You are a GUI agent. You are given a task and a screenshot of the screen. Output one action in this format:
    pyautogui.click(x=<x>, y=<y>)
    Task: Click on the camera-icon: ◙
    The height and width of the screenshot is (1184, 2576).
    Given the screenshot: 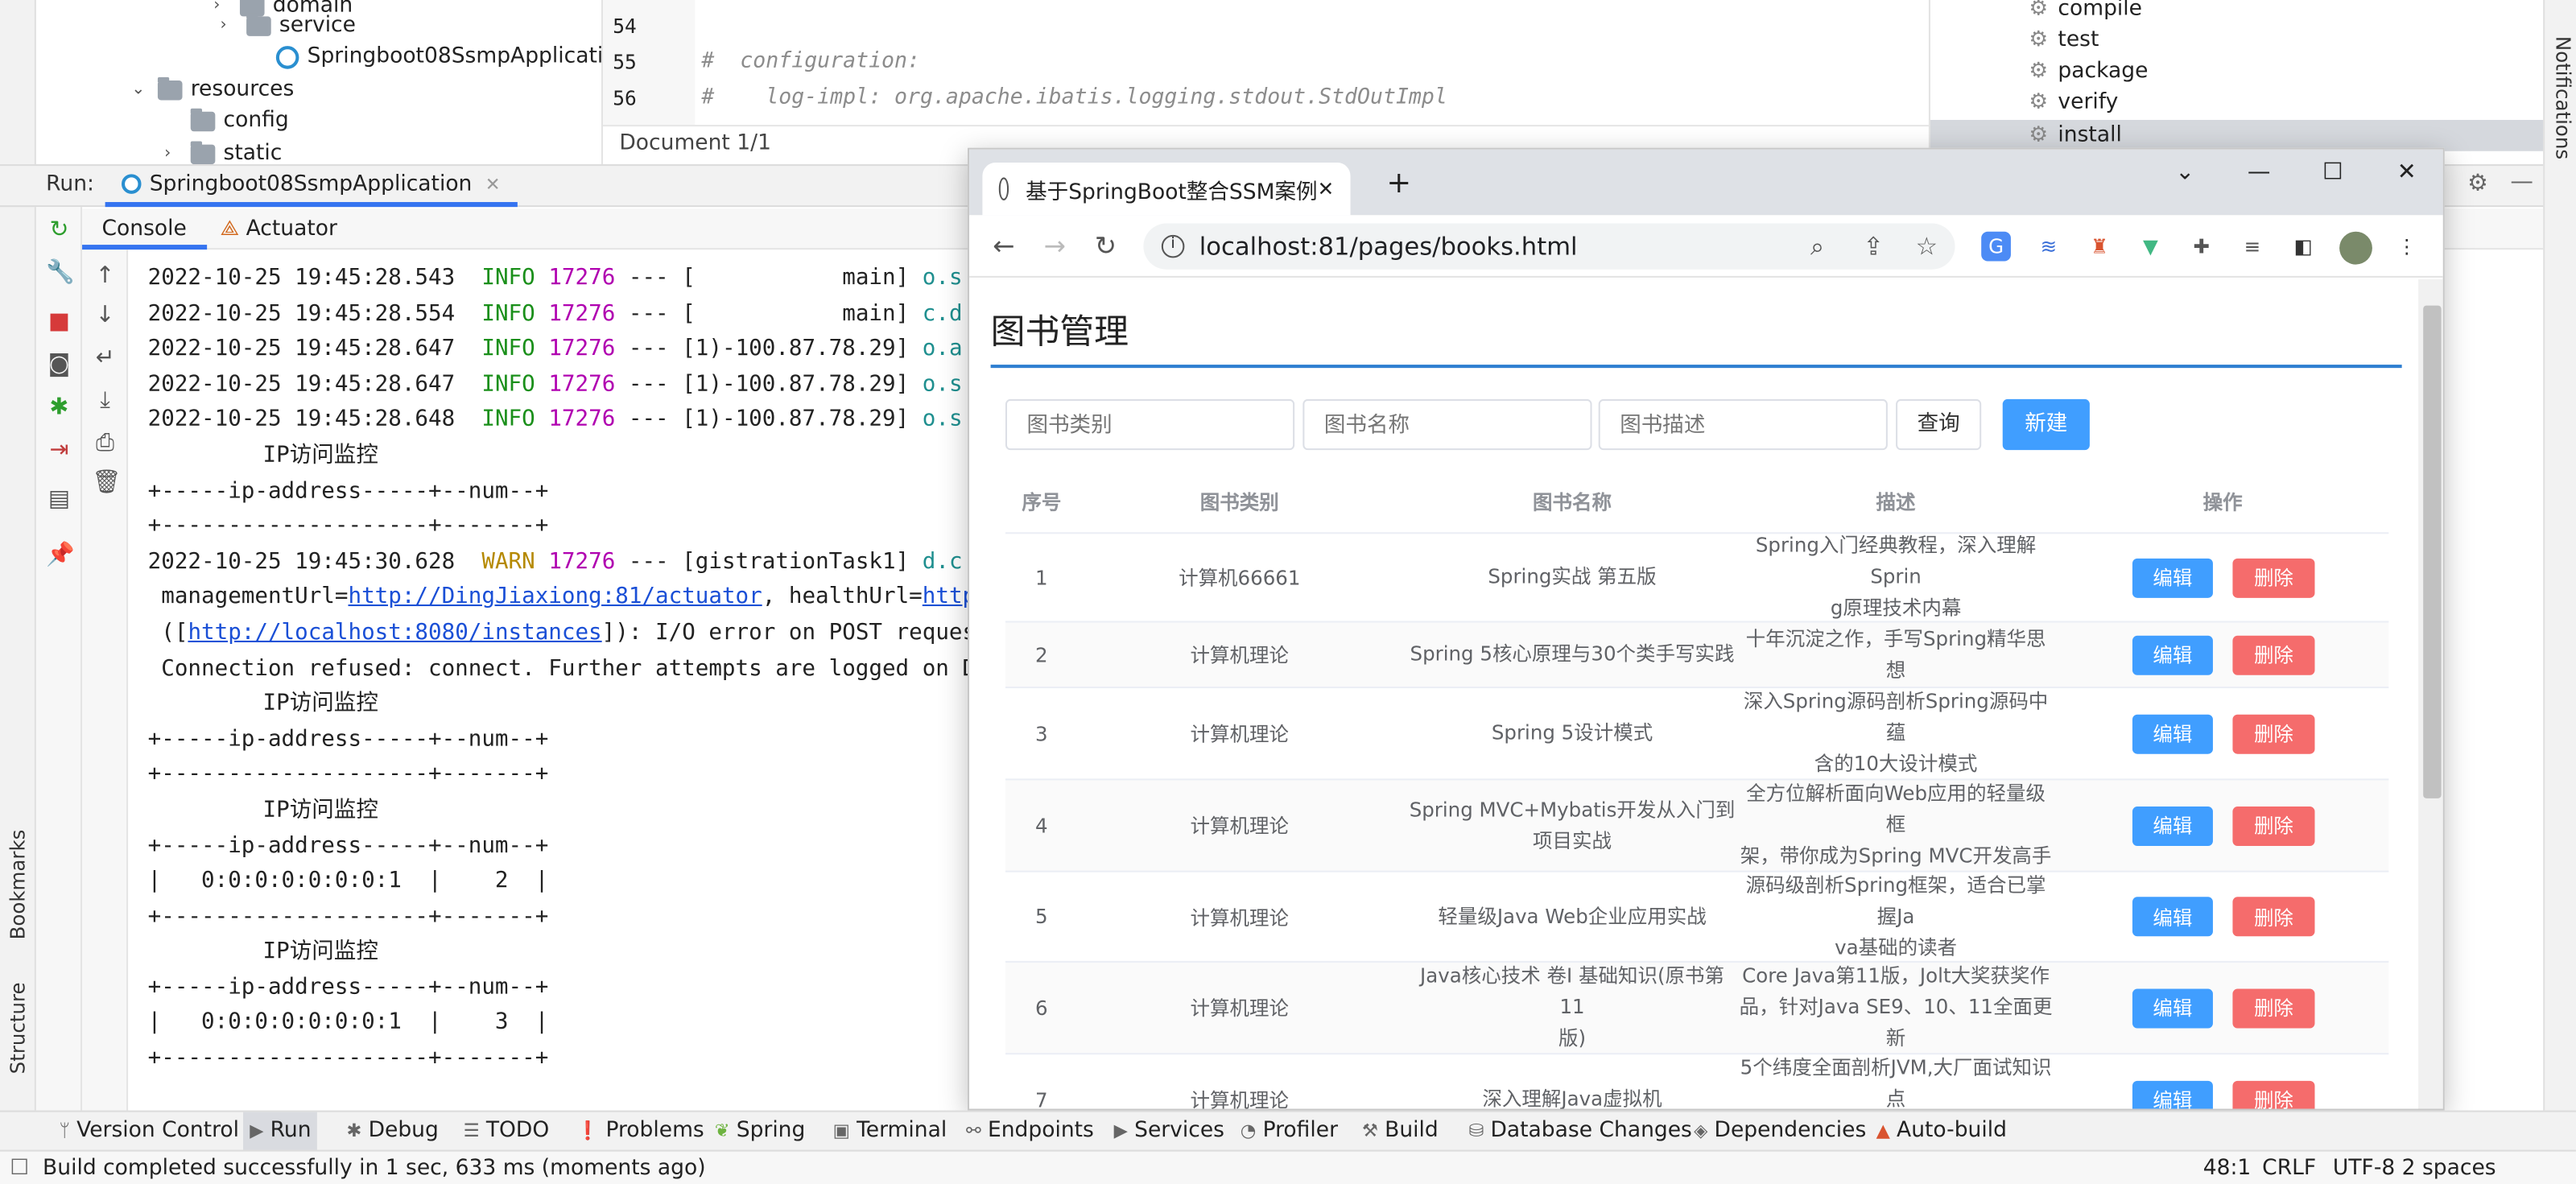 What is the action you would take?
    pyautogui.click(x=59, y=365)
    